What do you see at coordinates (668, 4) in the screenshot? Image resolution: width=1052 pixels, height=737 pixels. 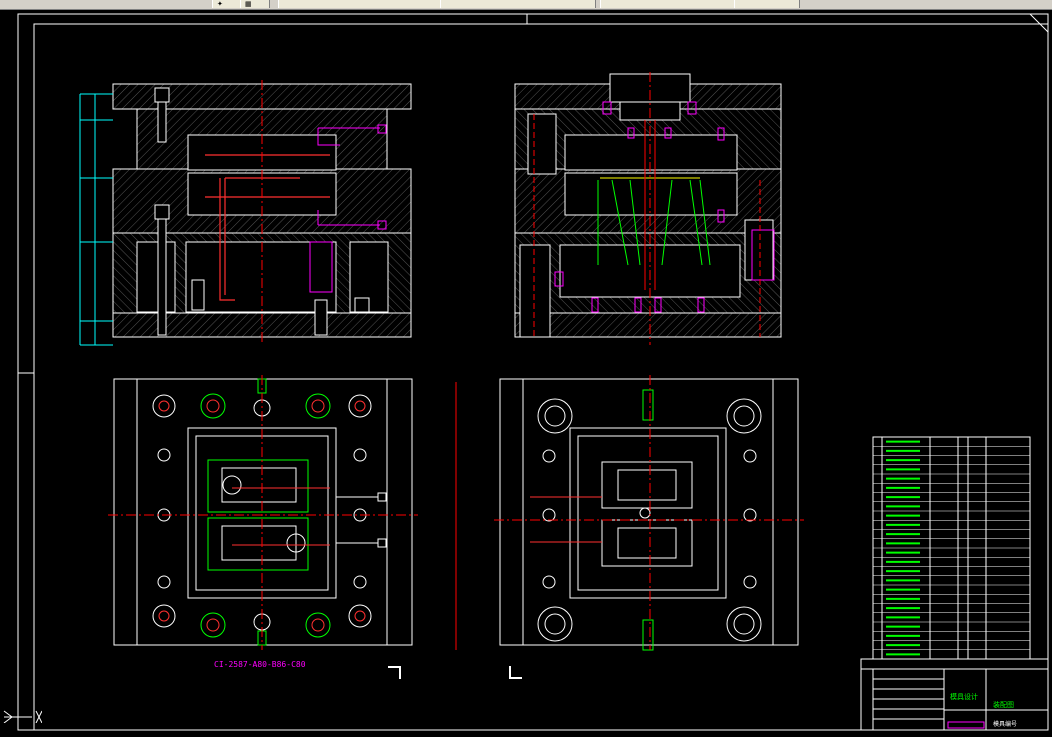 I see `lineweight-dropdown` at bounding box center [668, 4].